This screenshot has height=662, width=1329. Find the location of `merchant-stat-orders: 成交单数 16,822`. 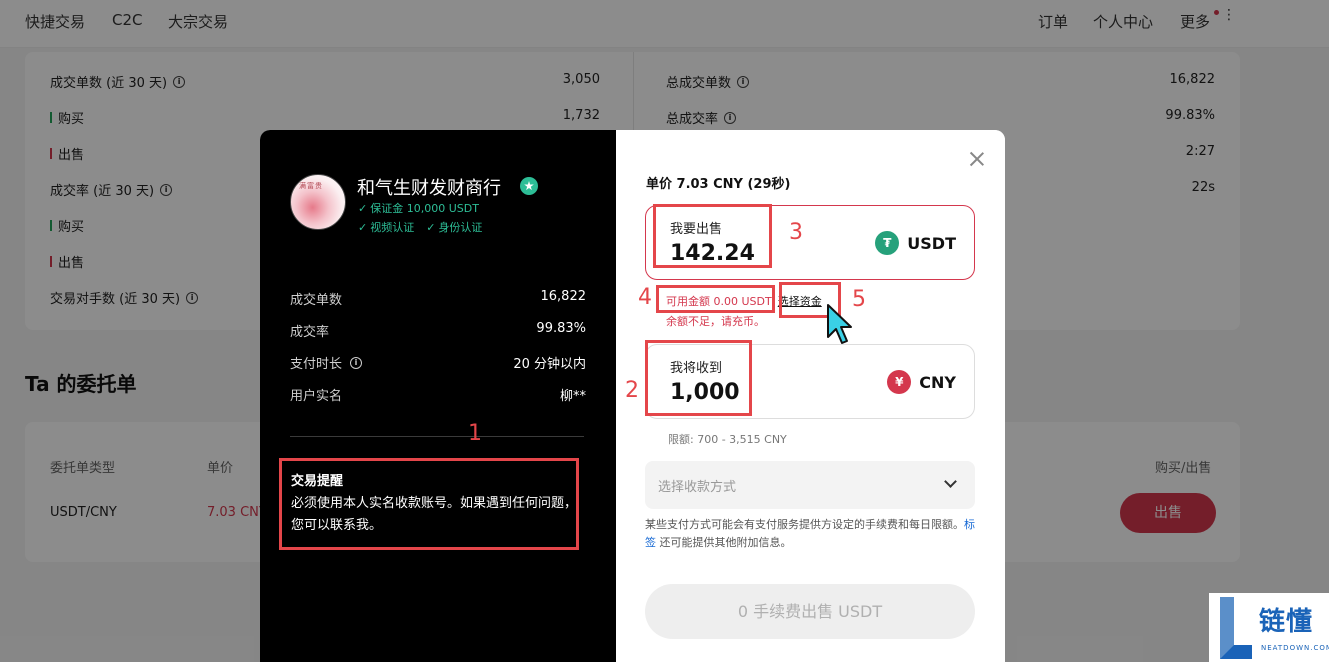

merchant-stat-orders: 成交单数 16,822 is located at coordinates (438, 298).